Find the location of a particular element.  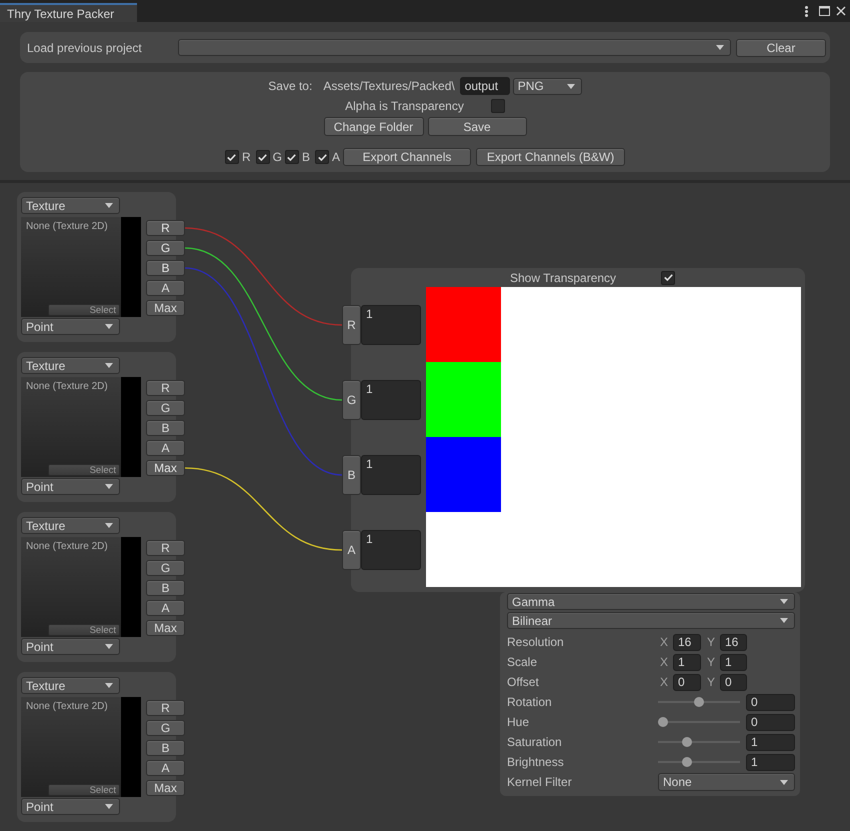

field-label: Offset is located at coordinates (523, 682).